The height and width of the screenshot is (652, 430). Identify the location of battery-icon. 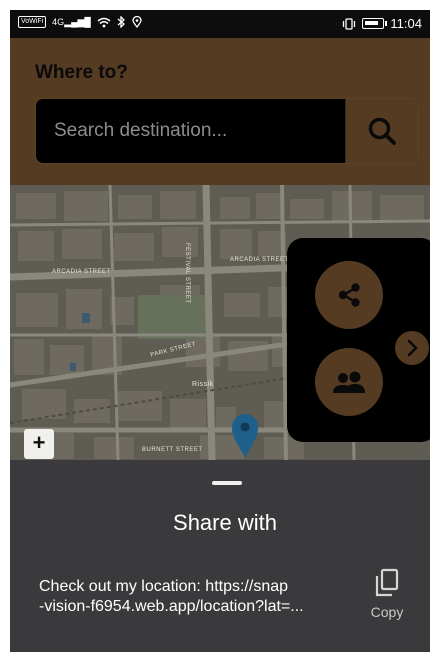
(375, 23).